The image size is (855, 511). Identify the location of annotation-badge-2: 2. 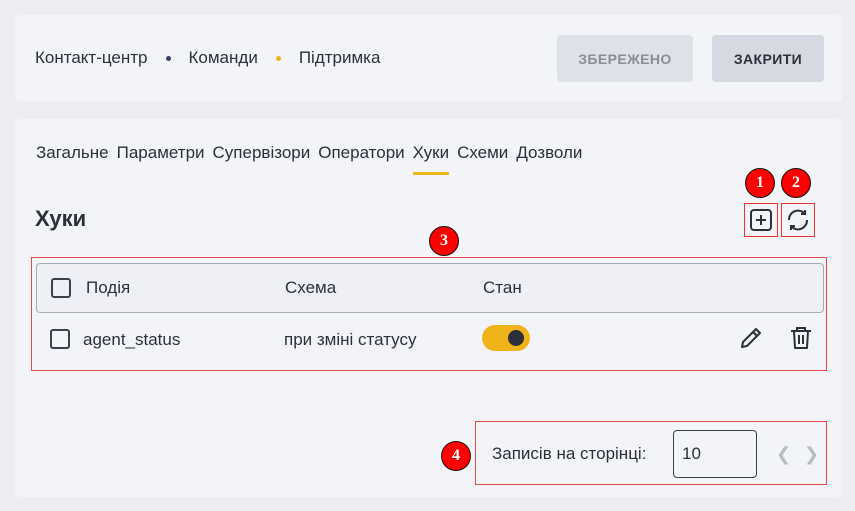
(796, 183).